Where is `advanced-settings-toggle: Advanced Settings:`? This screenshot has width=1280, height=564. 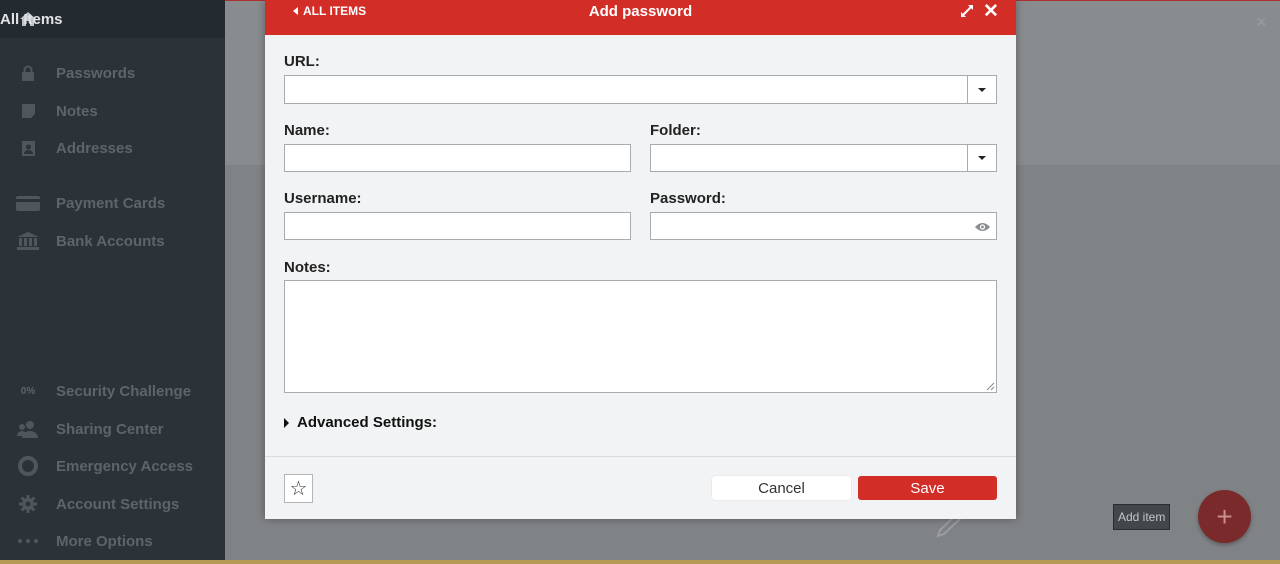
advanced-settings-toggle: Advanced Settings: is located at coordinates (360, 422).